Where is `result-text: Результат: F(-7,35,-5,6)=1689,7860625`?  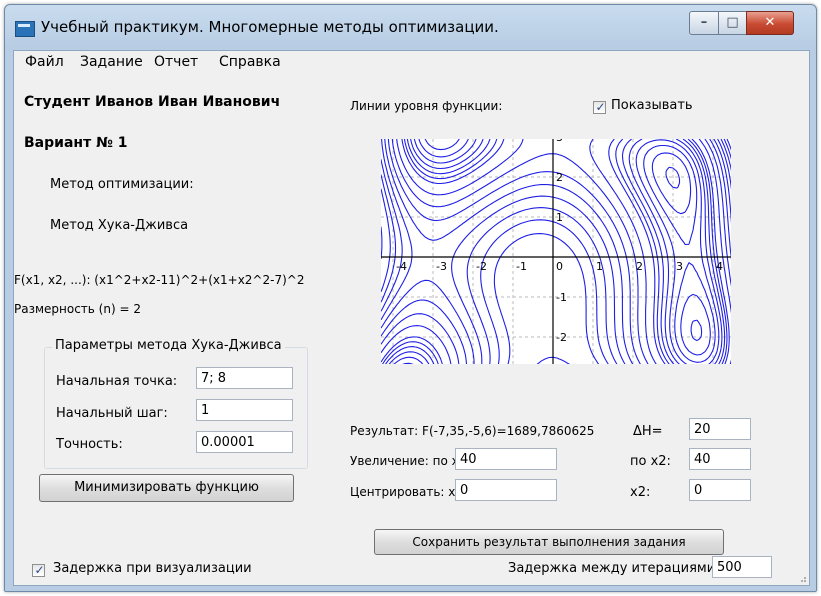
result-text: Результат: F(-7,35,-5,6)=1689,7860625 is located at coordinates (472, 431).